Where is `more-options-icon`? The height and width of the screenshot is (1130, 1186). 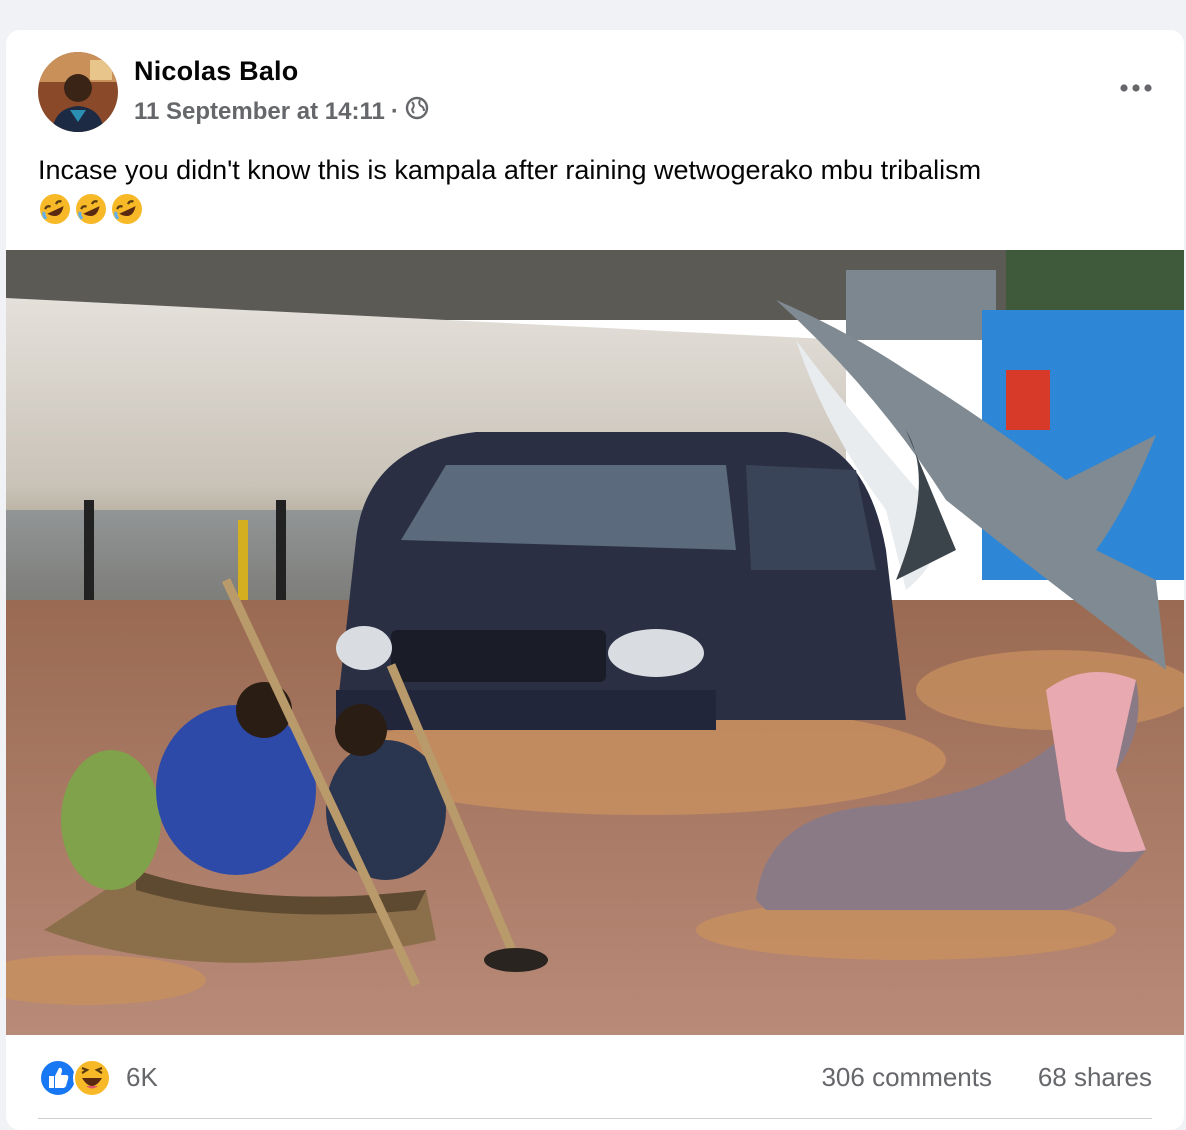
more-options-icon is located at coordinates (1136, 88).